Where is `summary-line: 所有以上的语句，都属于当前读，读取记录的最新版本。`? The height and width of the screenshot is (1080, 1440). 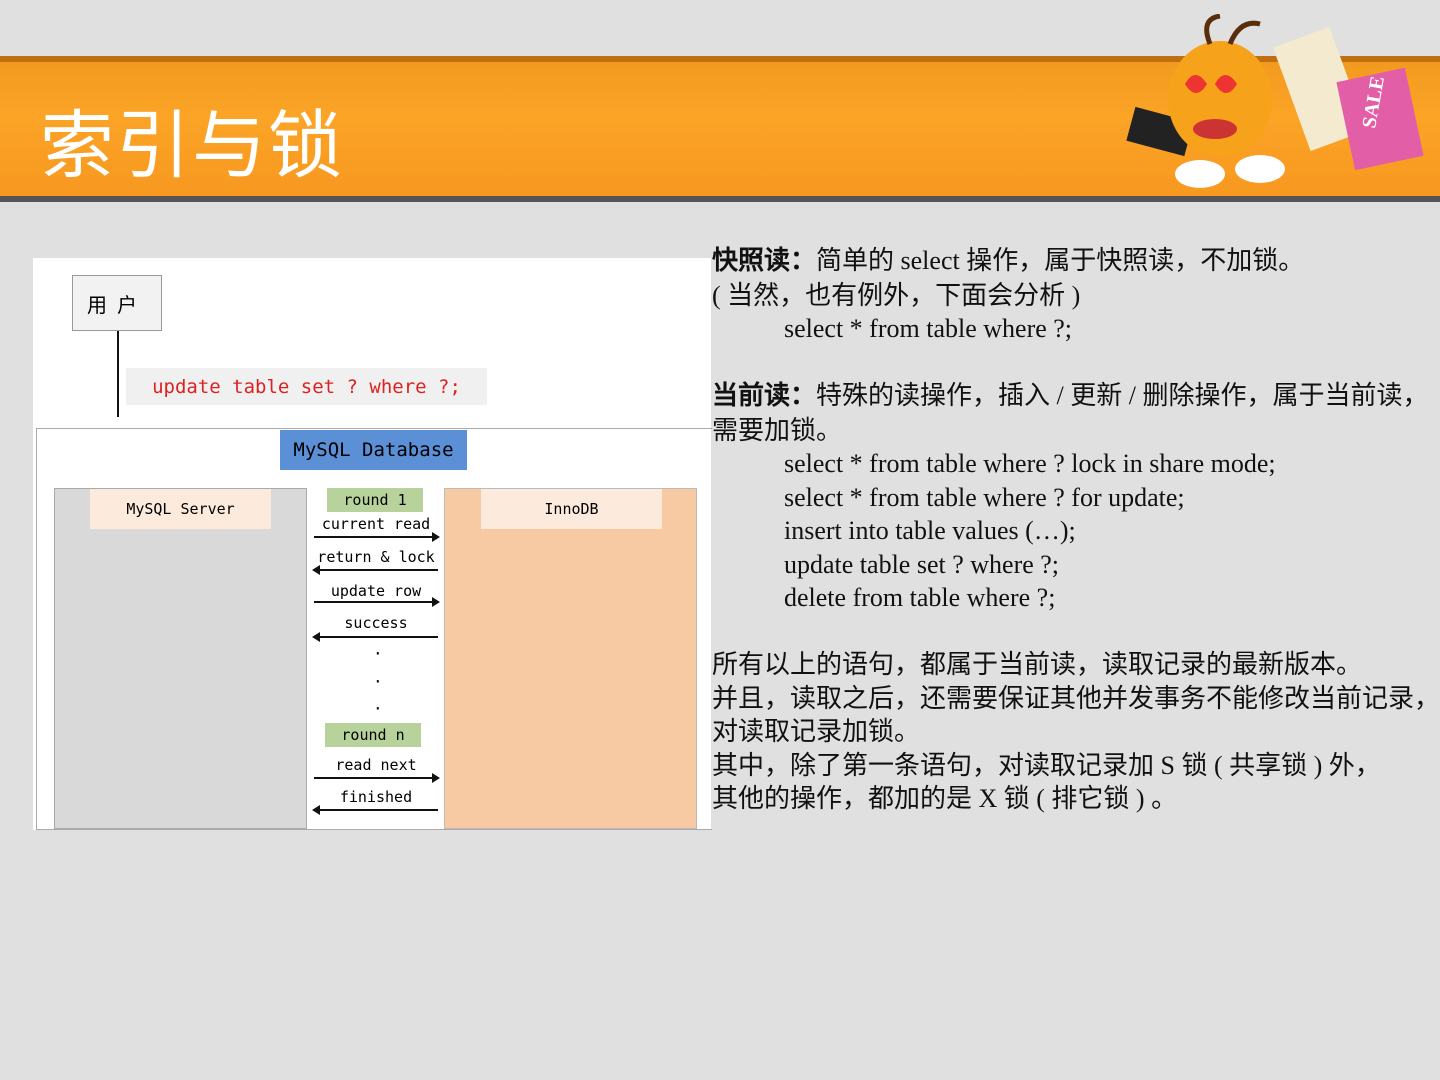
summary-line: 所有以上的语句，都属于当前读，读取记录的最新版本。 is located at coordinates (1037, 664).